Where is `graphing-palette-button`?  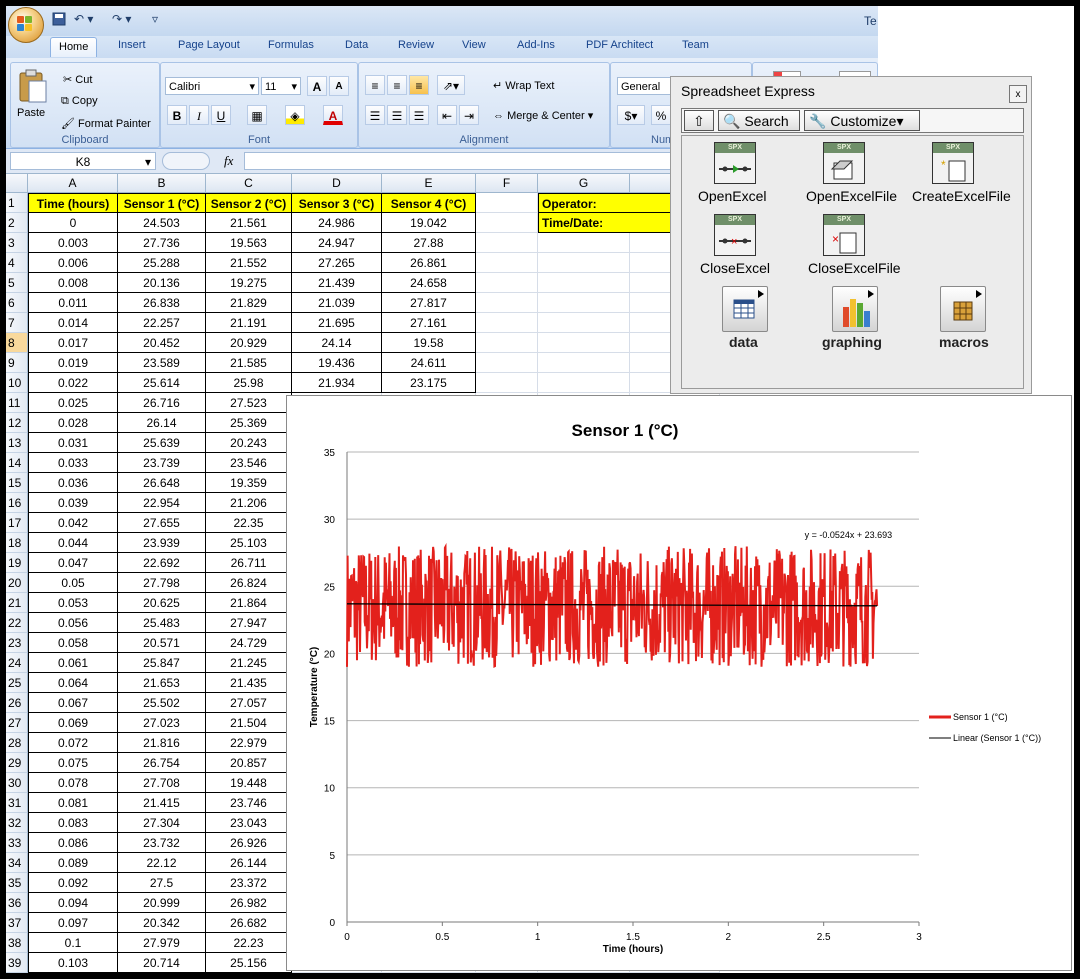 graphing-palette-button is located at coordinates (855, 309).